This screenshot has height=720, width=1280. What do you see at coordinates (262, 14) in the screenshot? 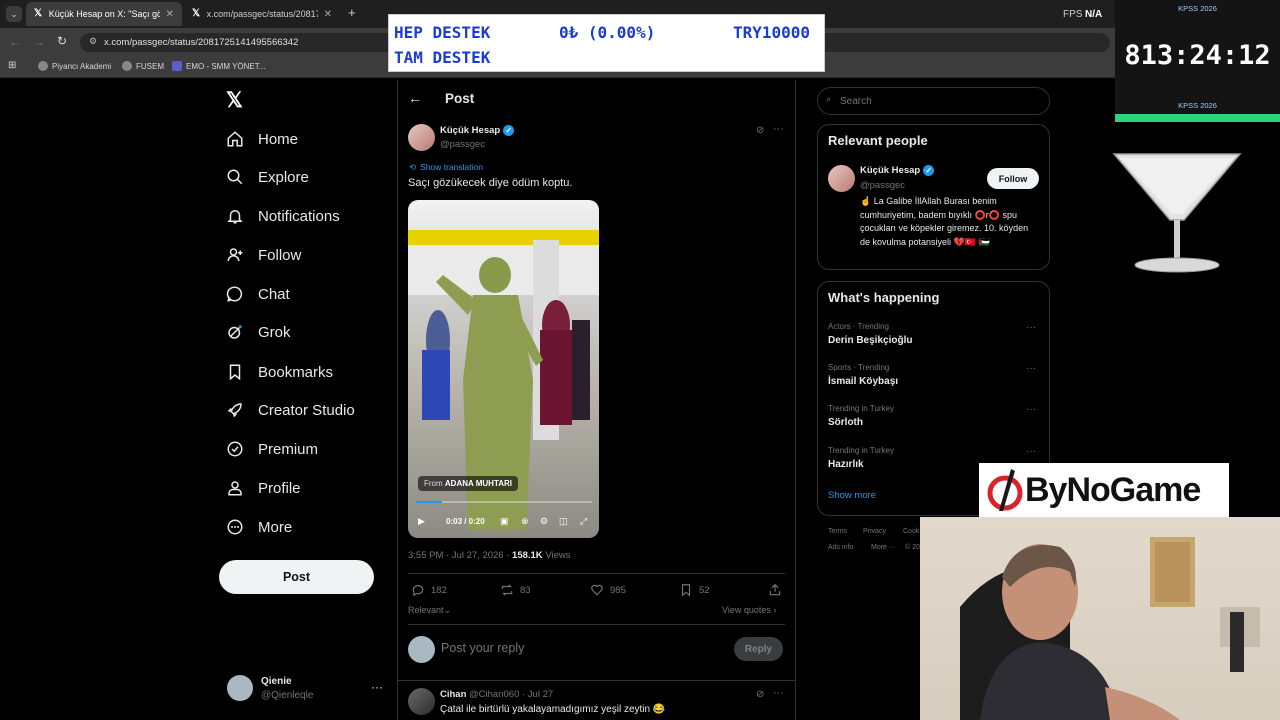
I see `tab-inactive: 𝕏 x.com/passgec/status/20817281 ✕` at bounding box center [262, 14].